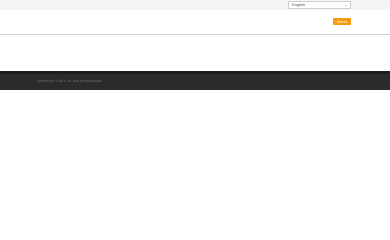 The height and width of the screenshot is (240, 390). I want to click on site-header, so click(195, 22).